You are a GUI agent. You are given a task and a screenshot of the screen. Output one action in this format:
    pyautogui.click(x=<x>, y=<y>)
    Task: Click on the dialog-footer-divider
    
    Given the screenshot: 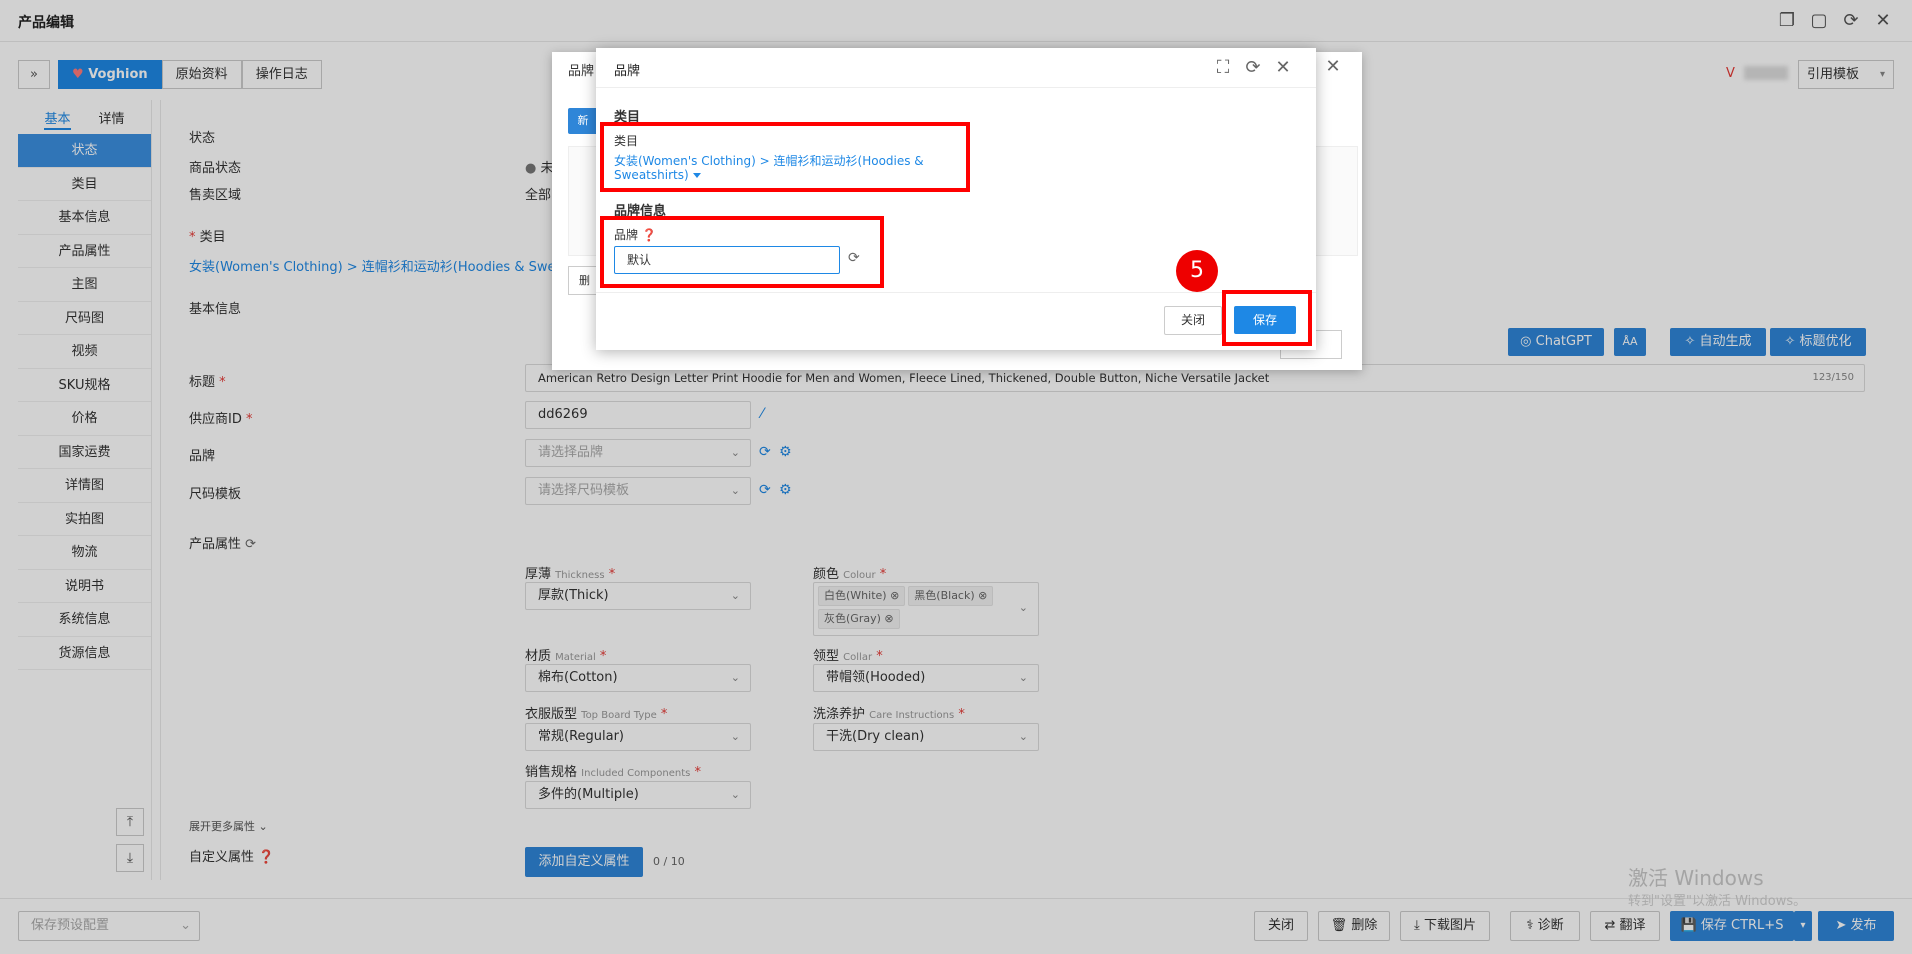 What is the action you would take?
    pyautogui.click(x=956, y=292)
    